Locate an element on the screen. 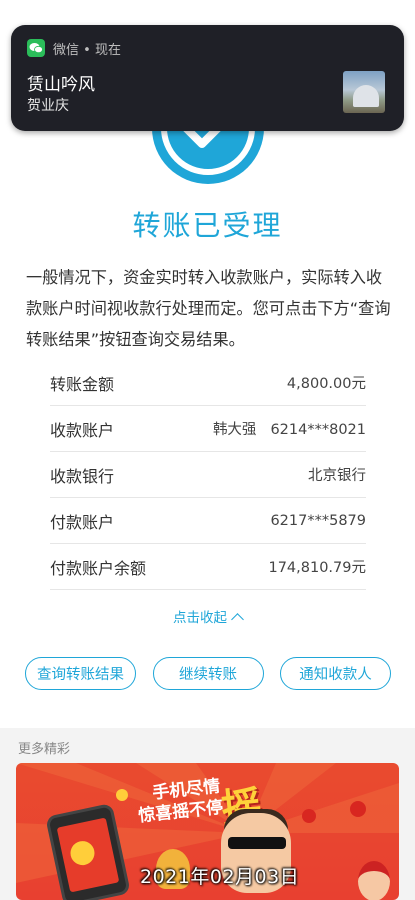  detail-value: 韩大强 6214***8021 is located at coordinates (289, 428).